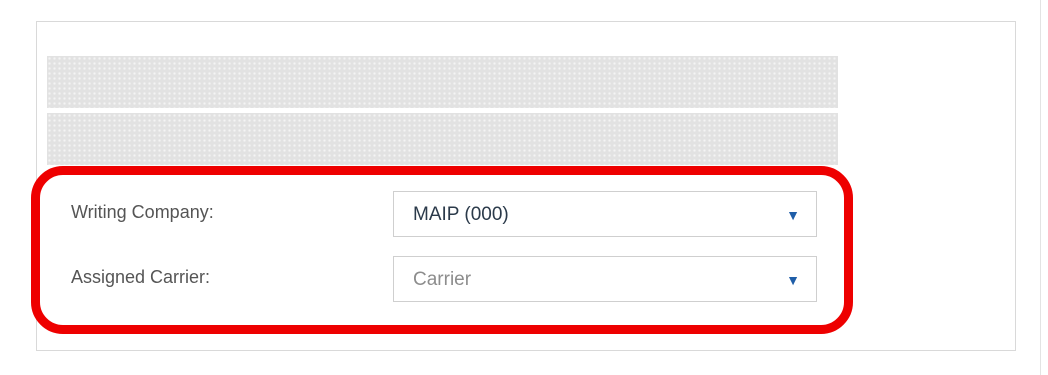 Image resolution: width=1048 pixels, height=375 pixels. I want to click on assigned-carrier-label: Assigned Carrier:, so click(141, 277).